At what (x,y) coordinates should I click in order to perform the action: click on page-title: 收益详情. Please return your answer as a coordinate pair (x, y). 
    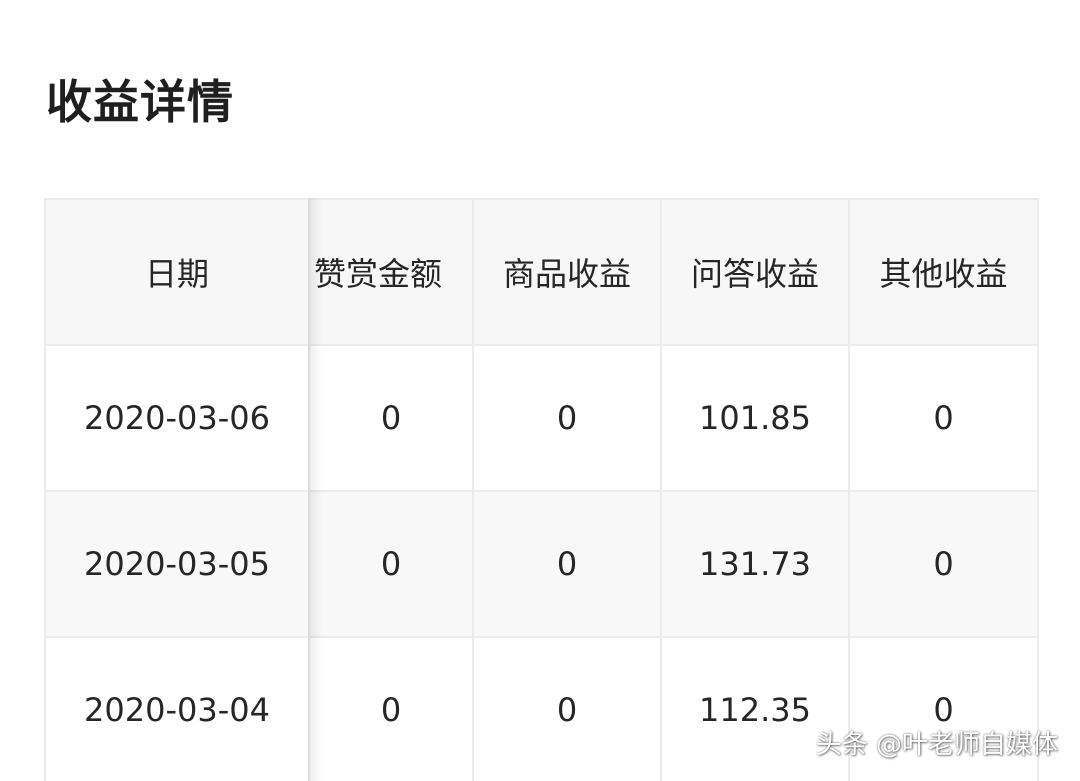
    Looking at the image, I should click on (140, 102).